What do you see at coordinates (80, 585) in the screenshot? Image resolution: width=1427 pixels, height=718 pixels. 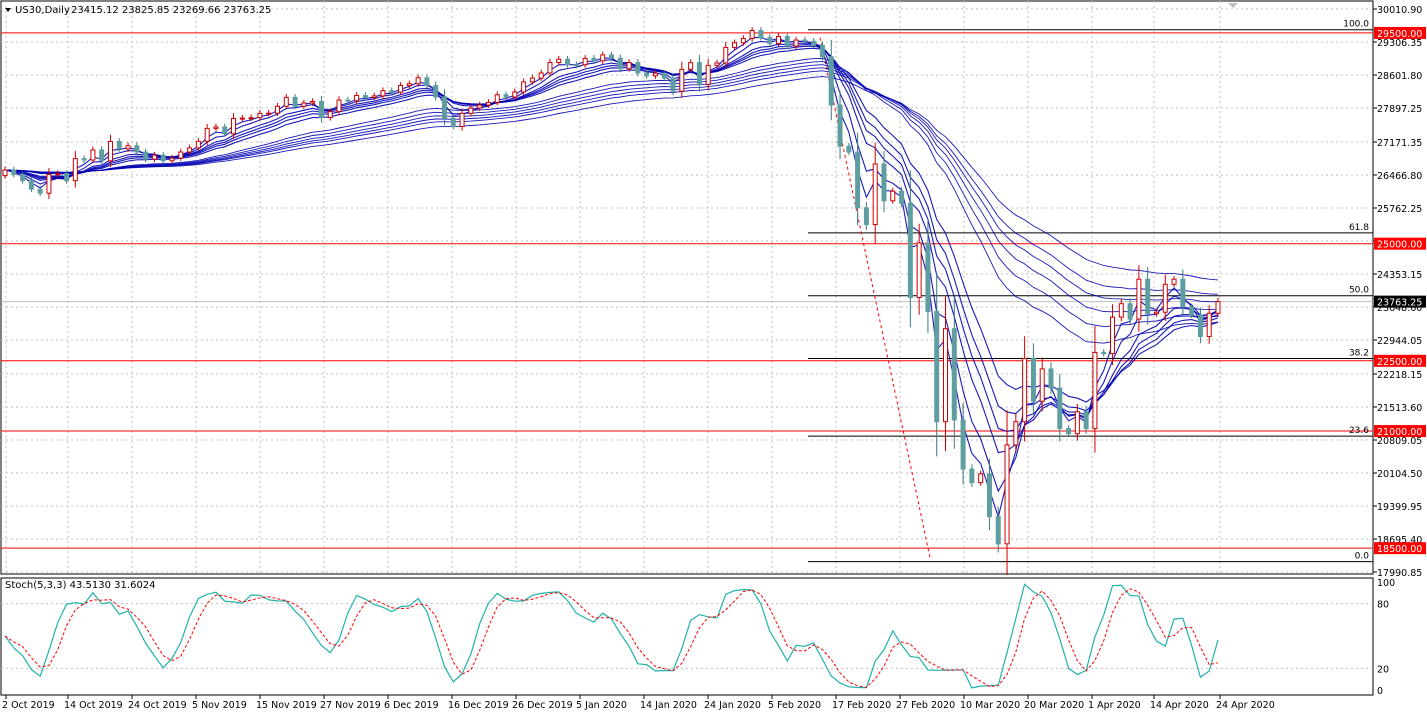 I see `stoch-label: Stoch(5,3,3) 43.5130 31.6024` at bounding box center [80, 585].